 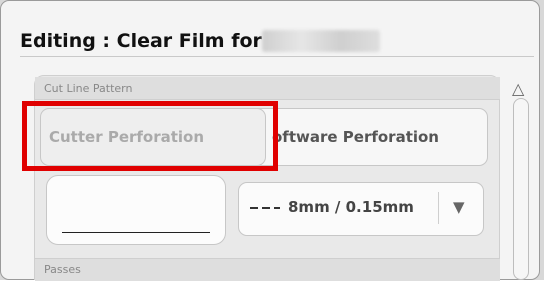 What do you see at coordinates (521, 189) in the screenshot?
I see `scrollbar-thumb` at bounding box center [521, 189].